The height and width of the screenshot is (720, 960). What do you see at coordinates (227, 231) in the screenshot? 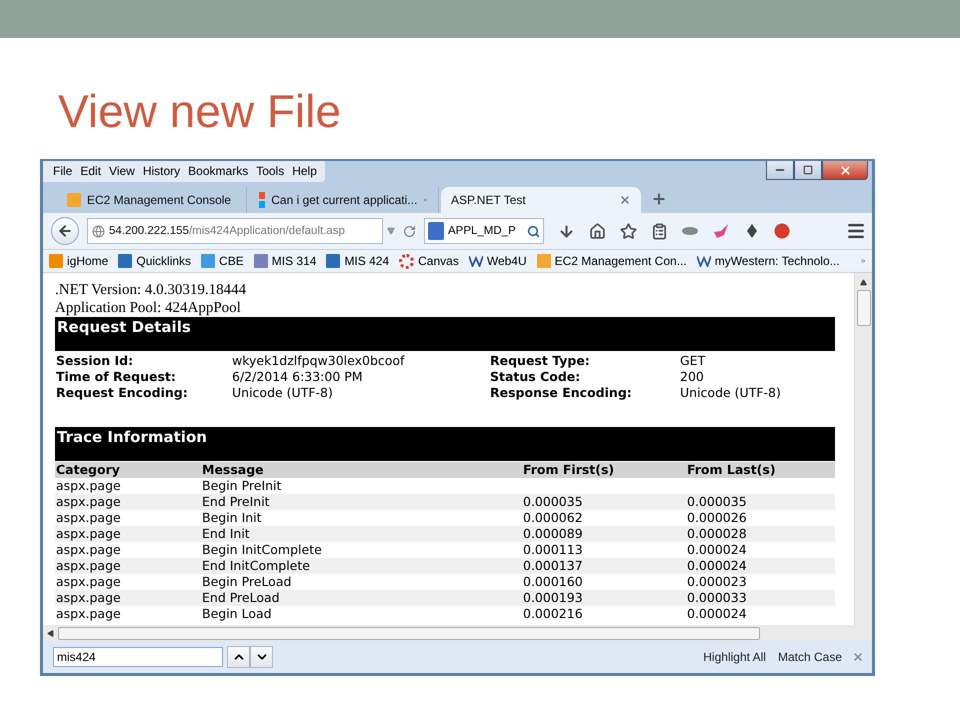
I see `url-text: 54.200.222.155/mis424Application/default.asp` at bounding box center [227, 231].